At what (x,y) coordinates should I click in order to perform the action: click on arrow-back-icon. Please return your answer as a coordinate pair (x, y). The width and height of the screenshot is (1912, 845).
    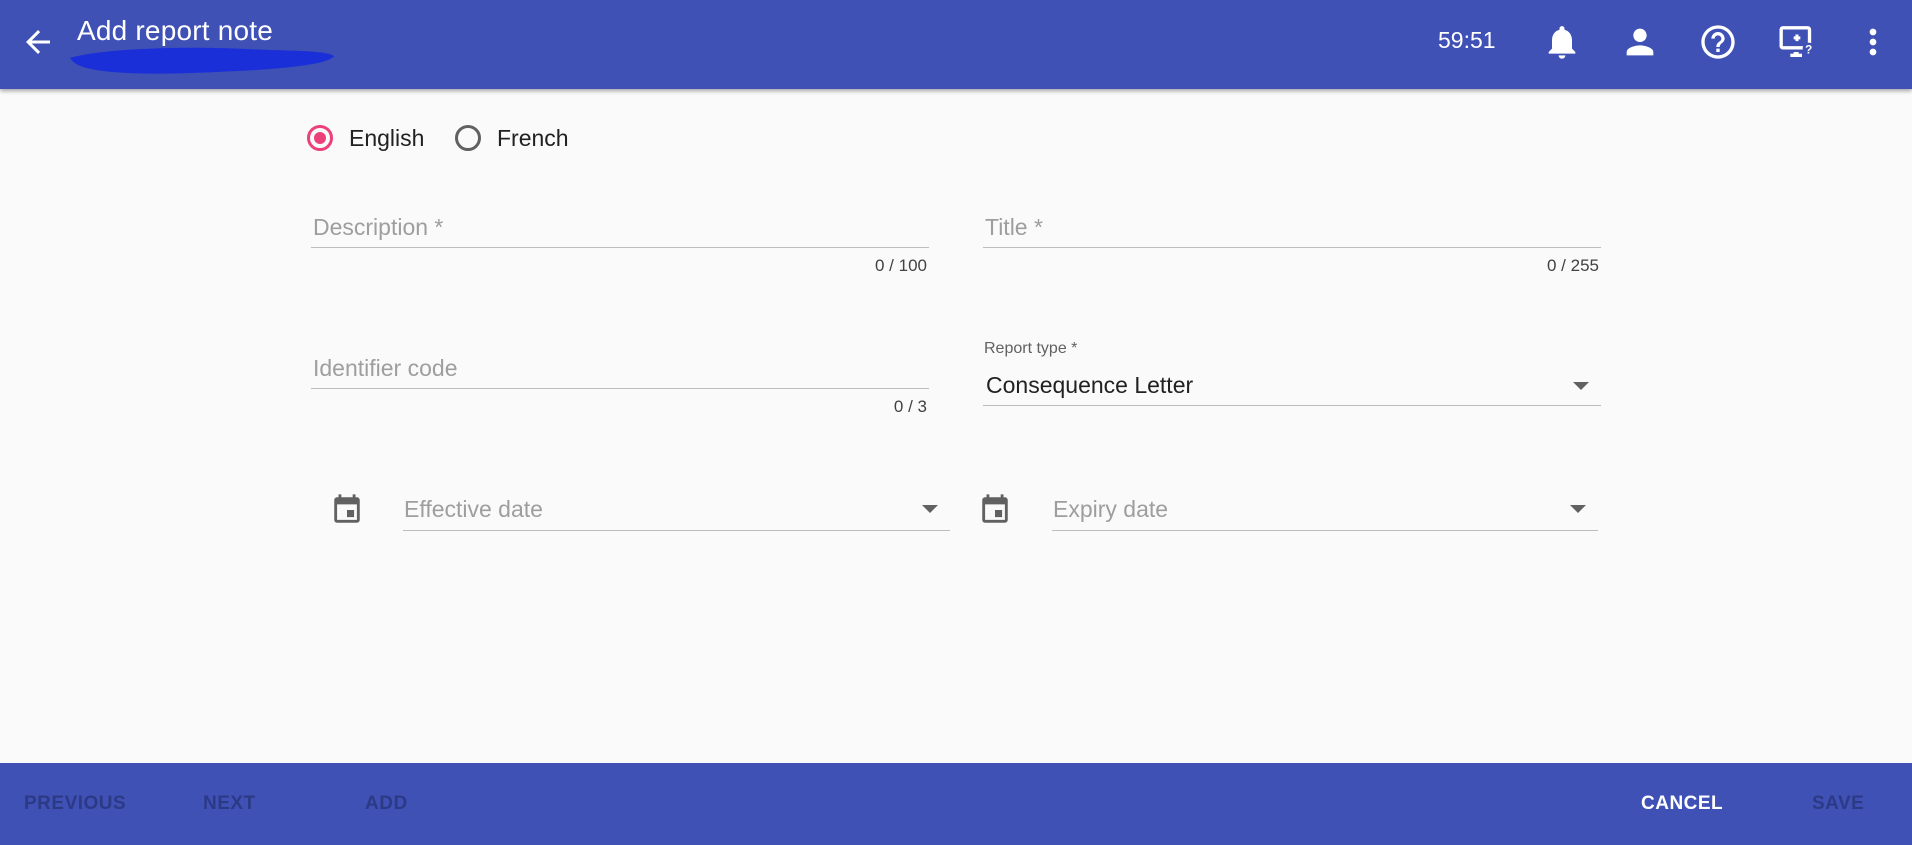
    Looking at the image, I should click on (38, 42).